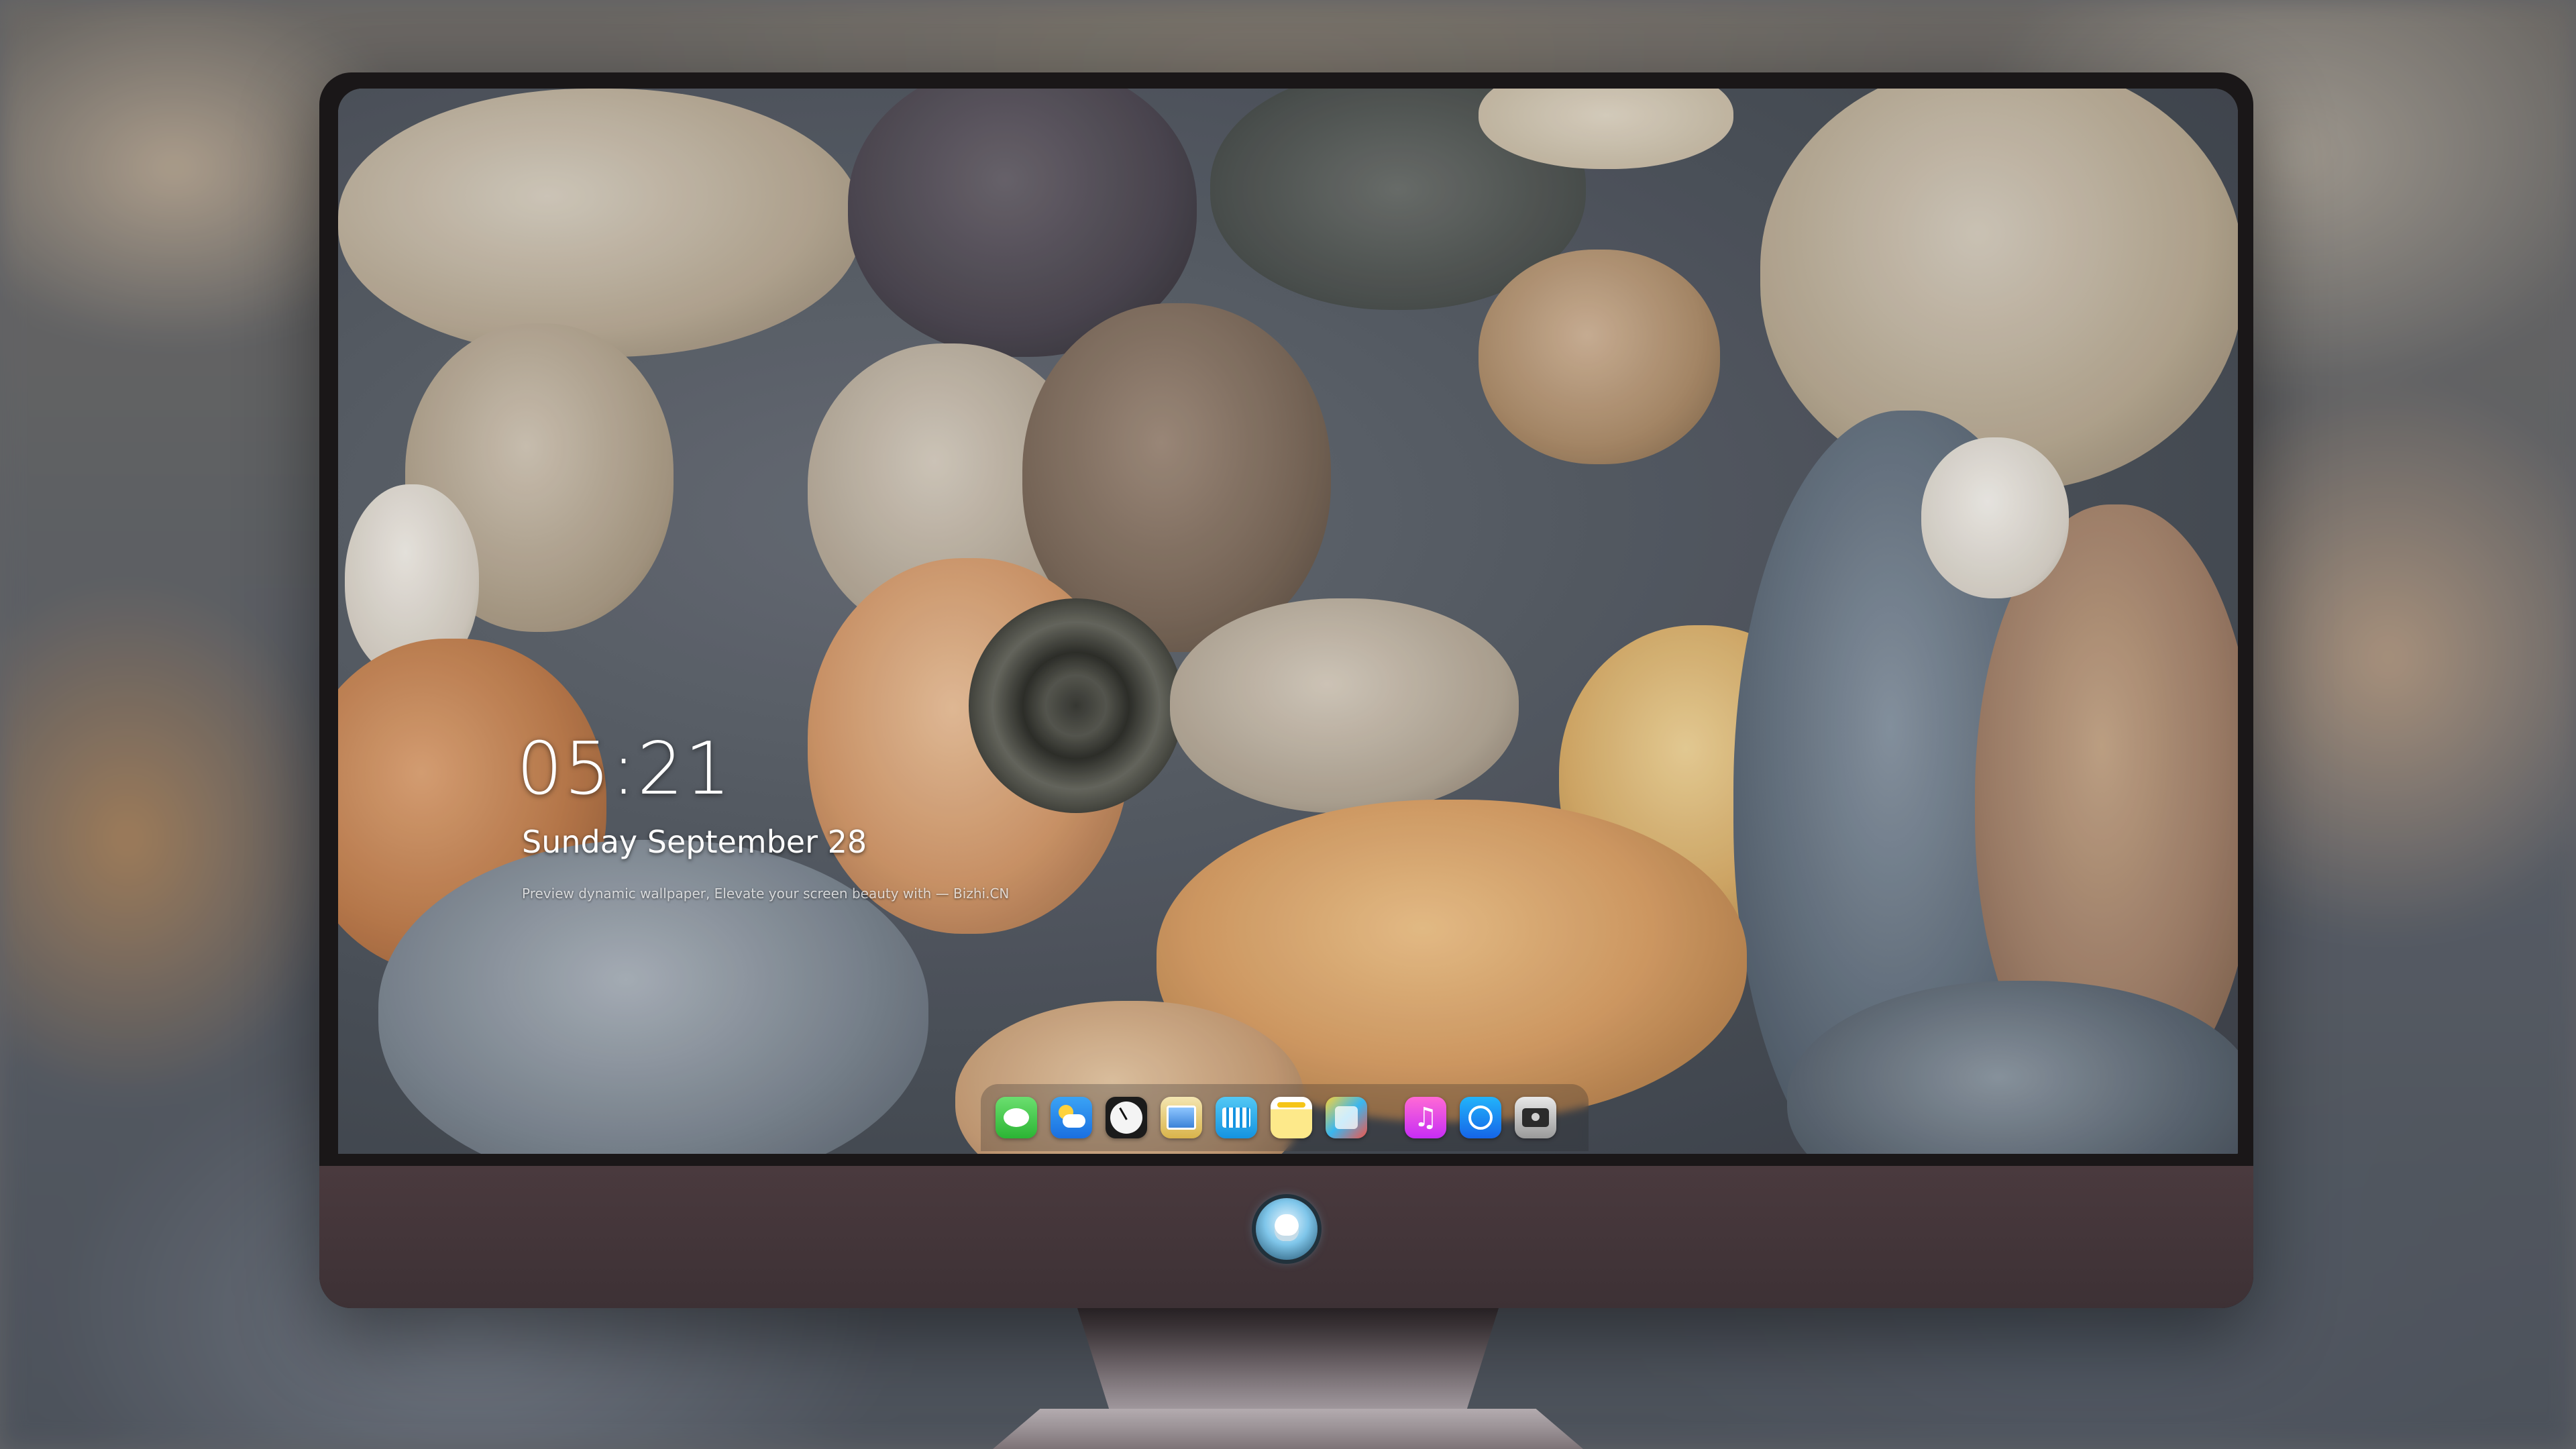 The image size is (2576, 1449). Describe the element at coordinates (1288, 1361) in the screenshot. I see `monitor-stand` at that location.